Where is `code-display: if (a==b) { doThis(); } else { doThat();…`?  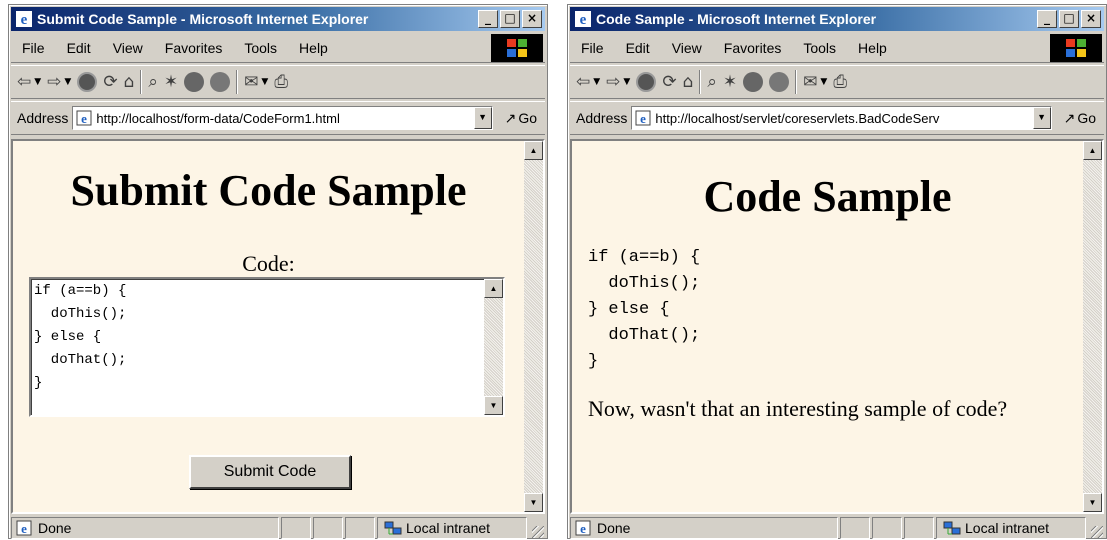
code-display: if (a==b) { doThis(); } else { doThat();… is located at coordinates (644, 310).